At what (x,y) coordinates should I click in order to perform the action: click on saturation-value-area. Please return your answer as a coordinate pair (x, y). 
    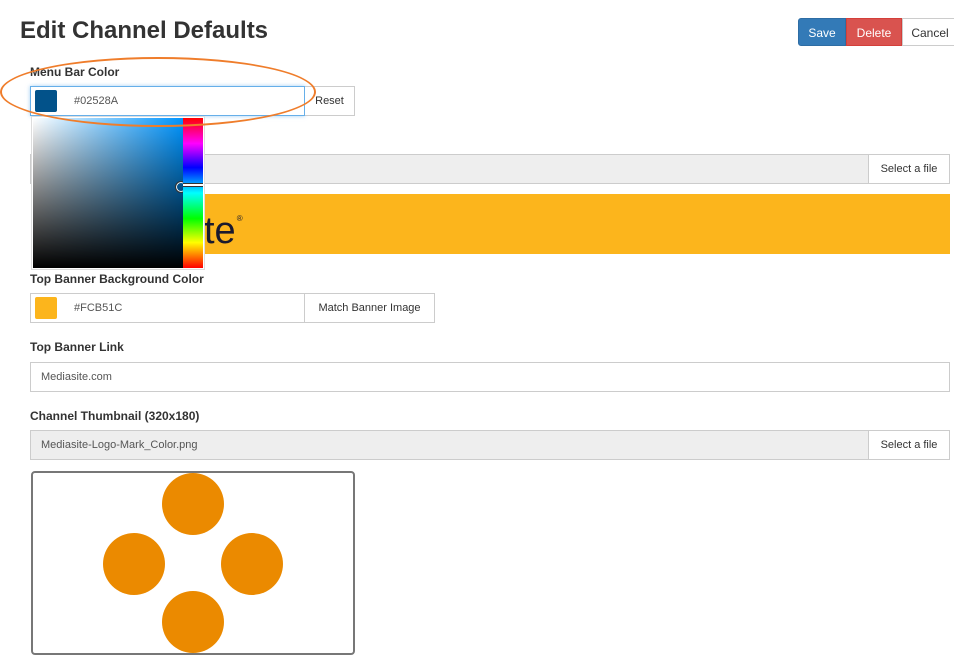
    Looking at the image, I should click on (108, 193).